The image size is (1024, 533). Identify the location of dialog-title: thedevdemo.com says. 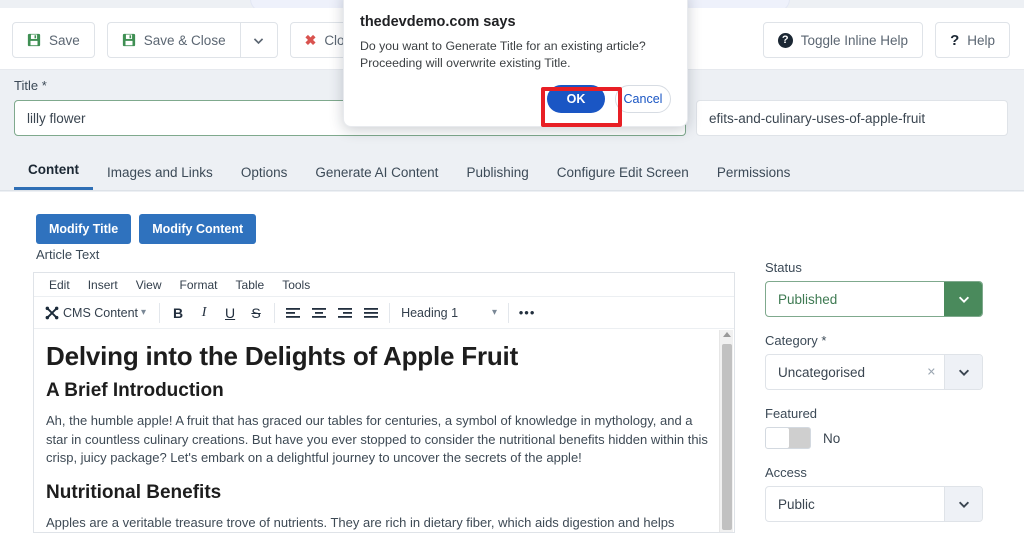
(438, 22).